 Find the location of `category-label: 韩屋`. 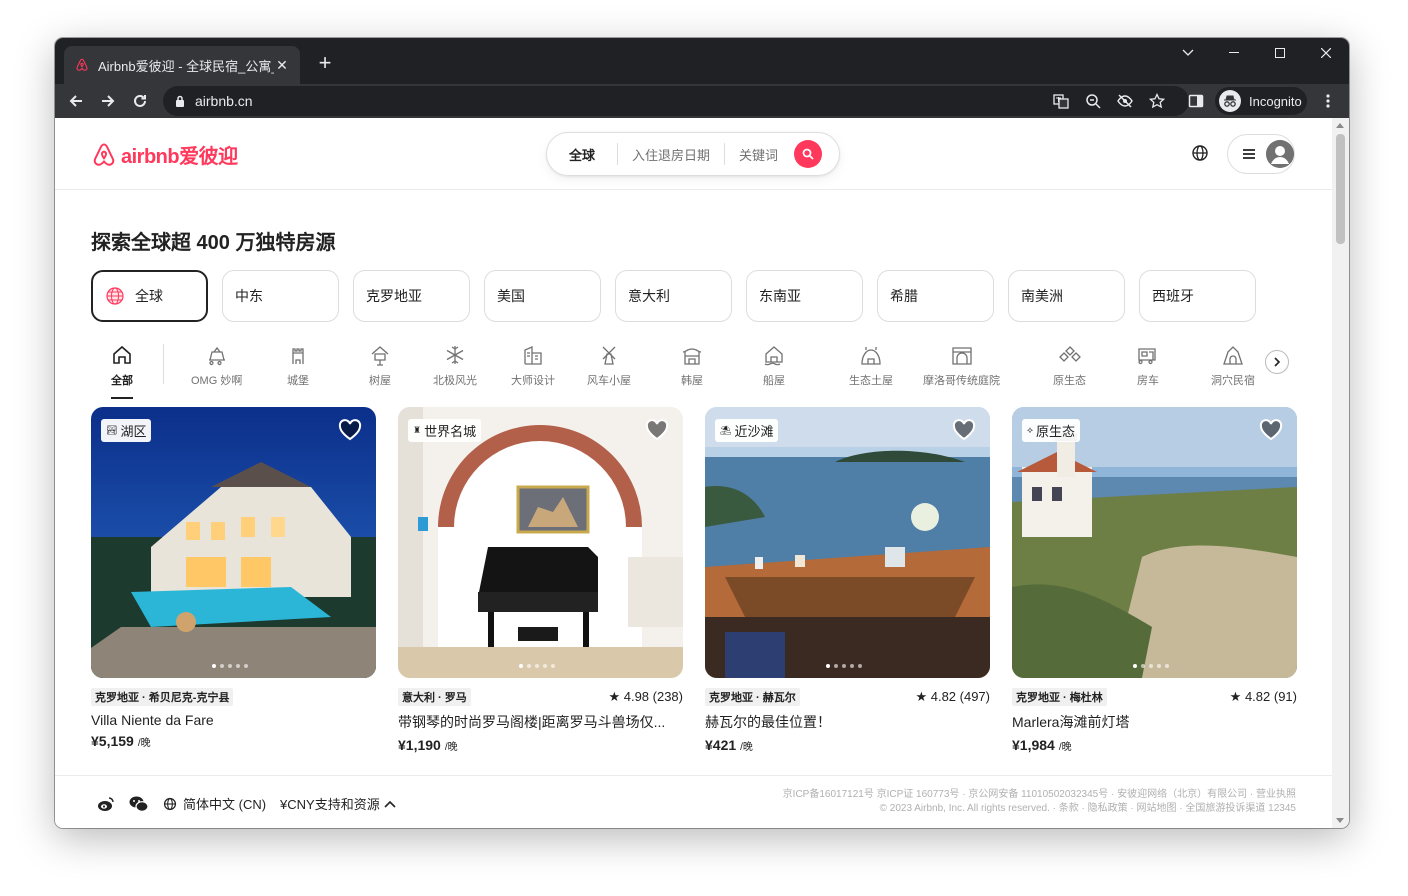

category-label: 韩屋 is located at coordinates (692, 381).